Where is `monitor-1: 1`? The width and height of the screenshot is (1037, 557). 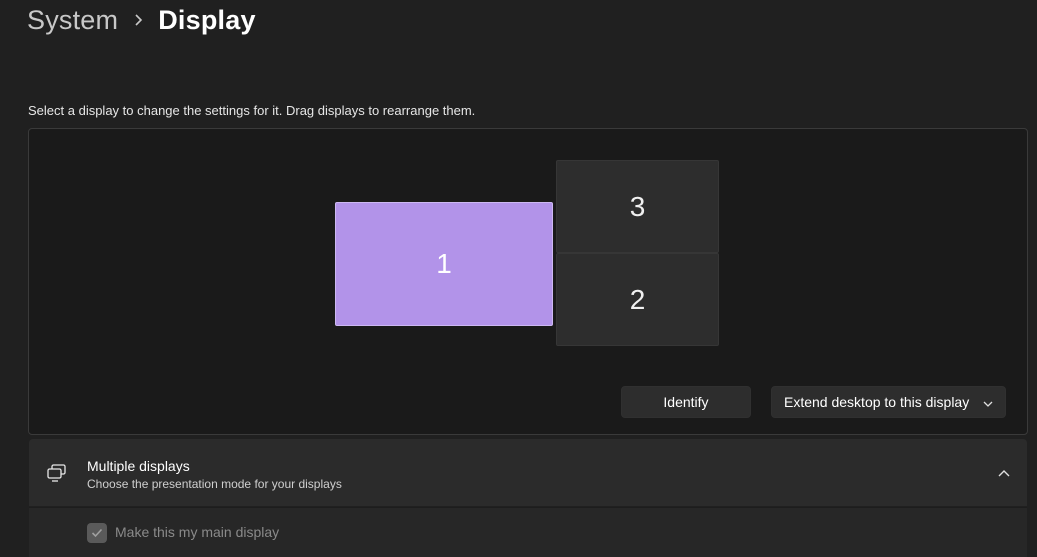 monitor-1: 1 is located at coordinates (444, 264).